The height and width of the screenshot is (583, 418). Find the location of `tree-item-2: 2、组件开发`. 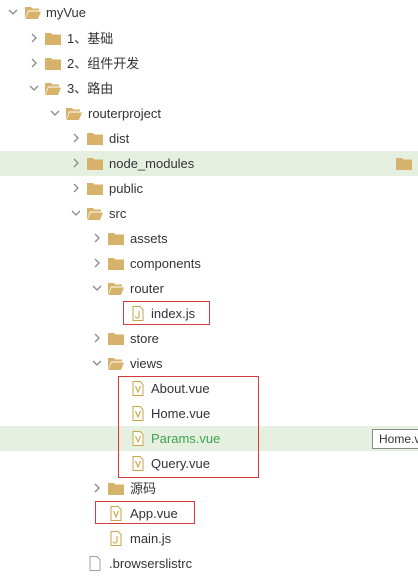

tree-item-2: 2、组件开发 is located at coordinates (209, 63).